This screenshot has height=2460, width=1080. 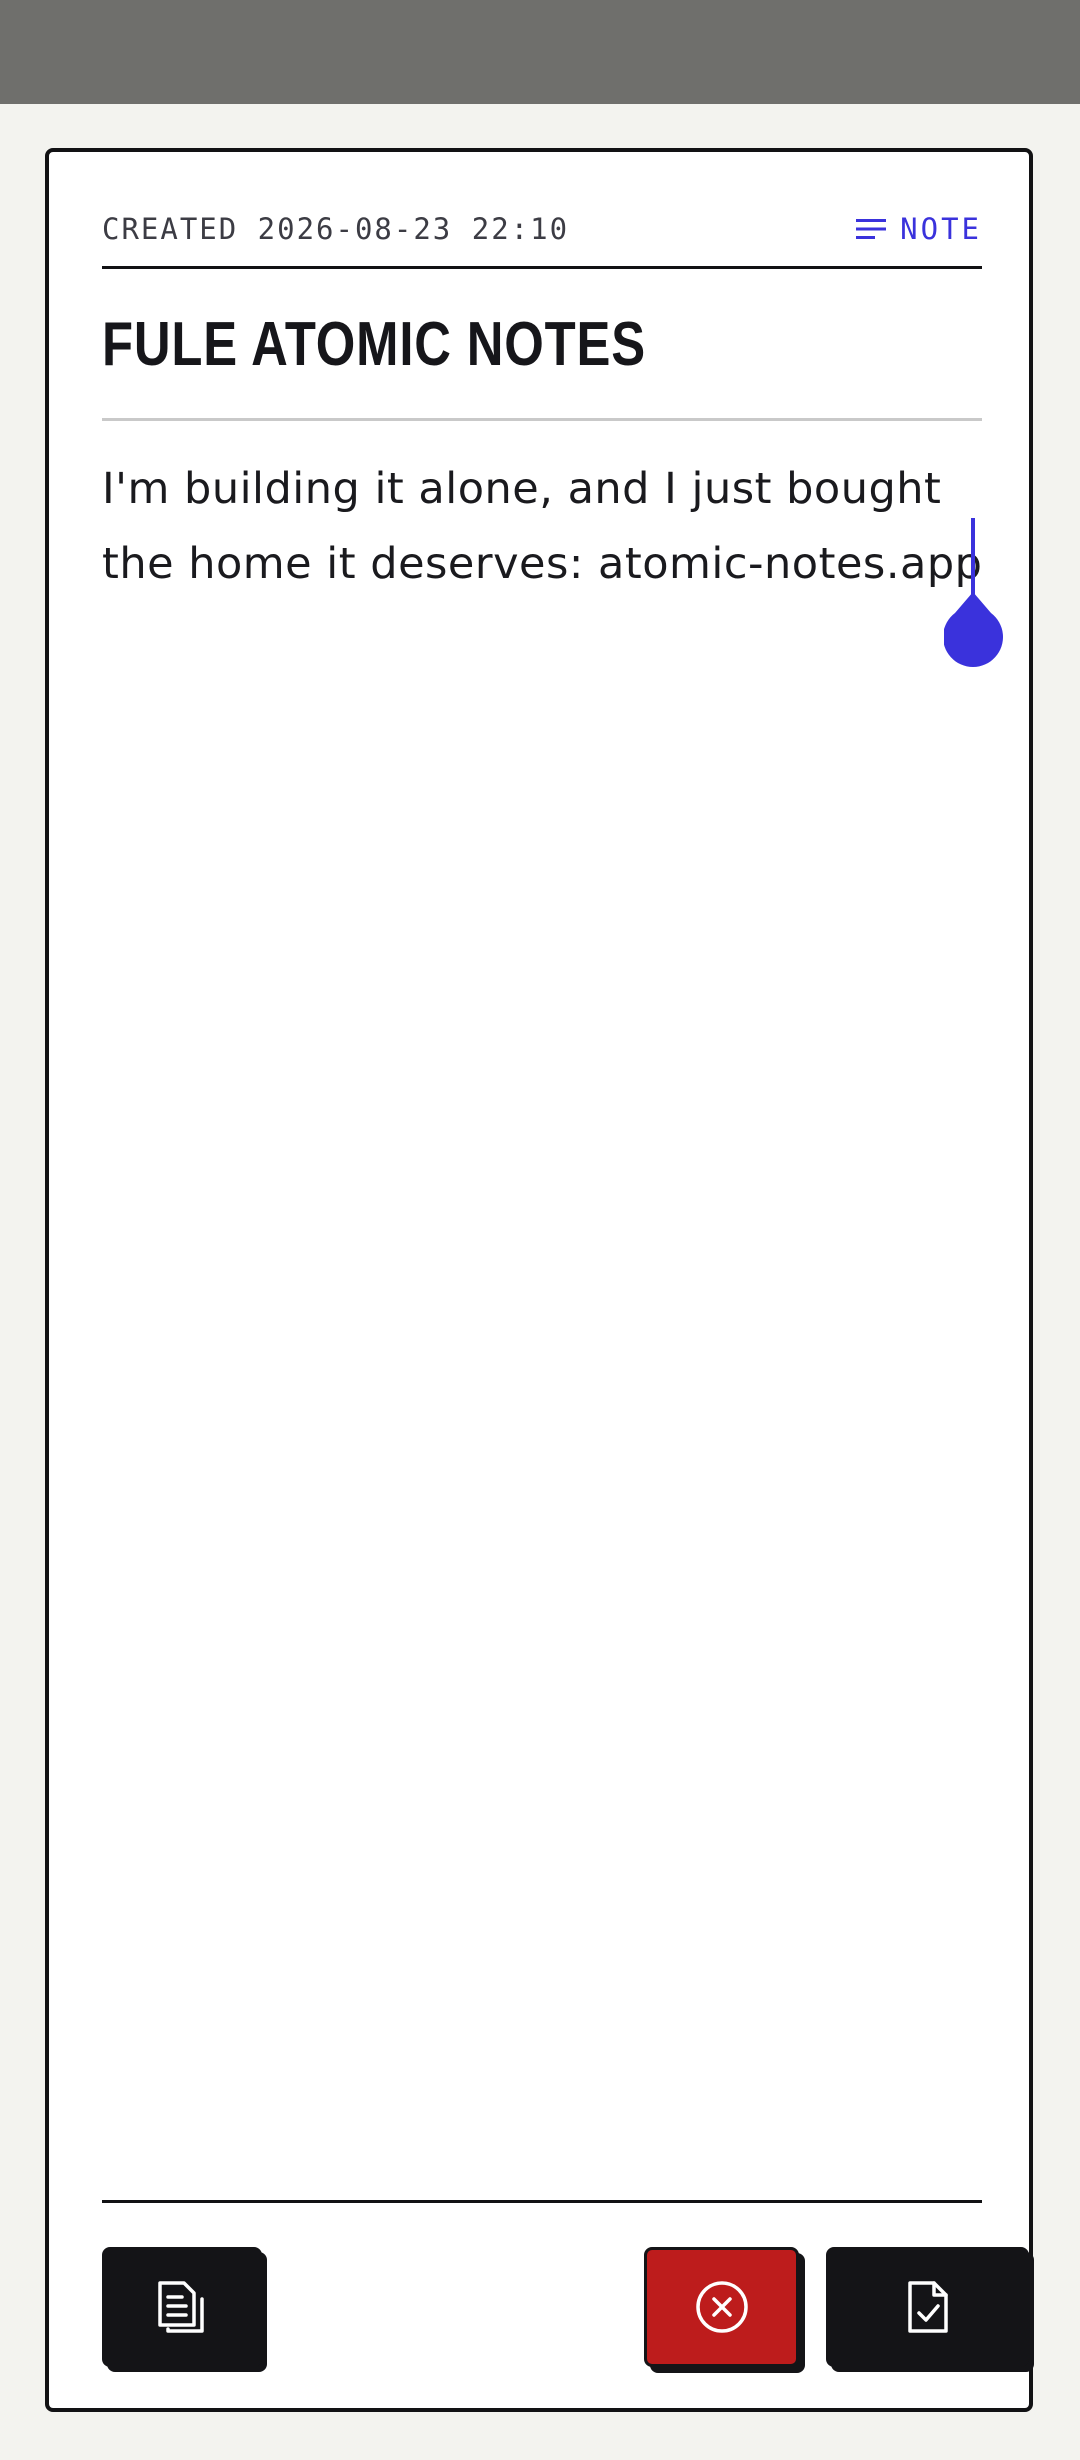 I want to click on note-type-label: NOTE, so click(x=941, y=229).